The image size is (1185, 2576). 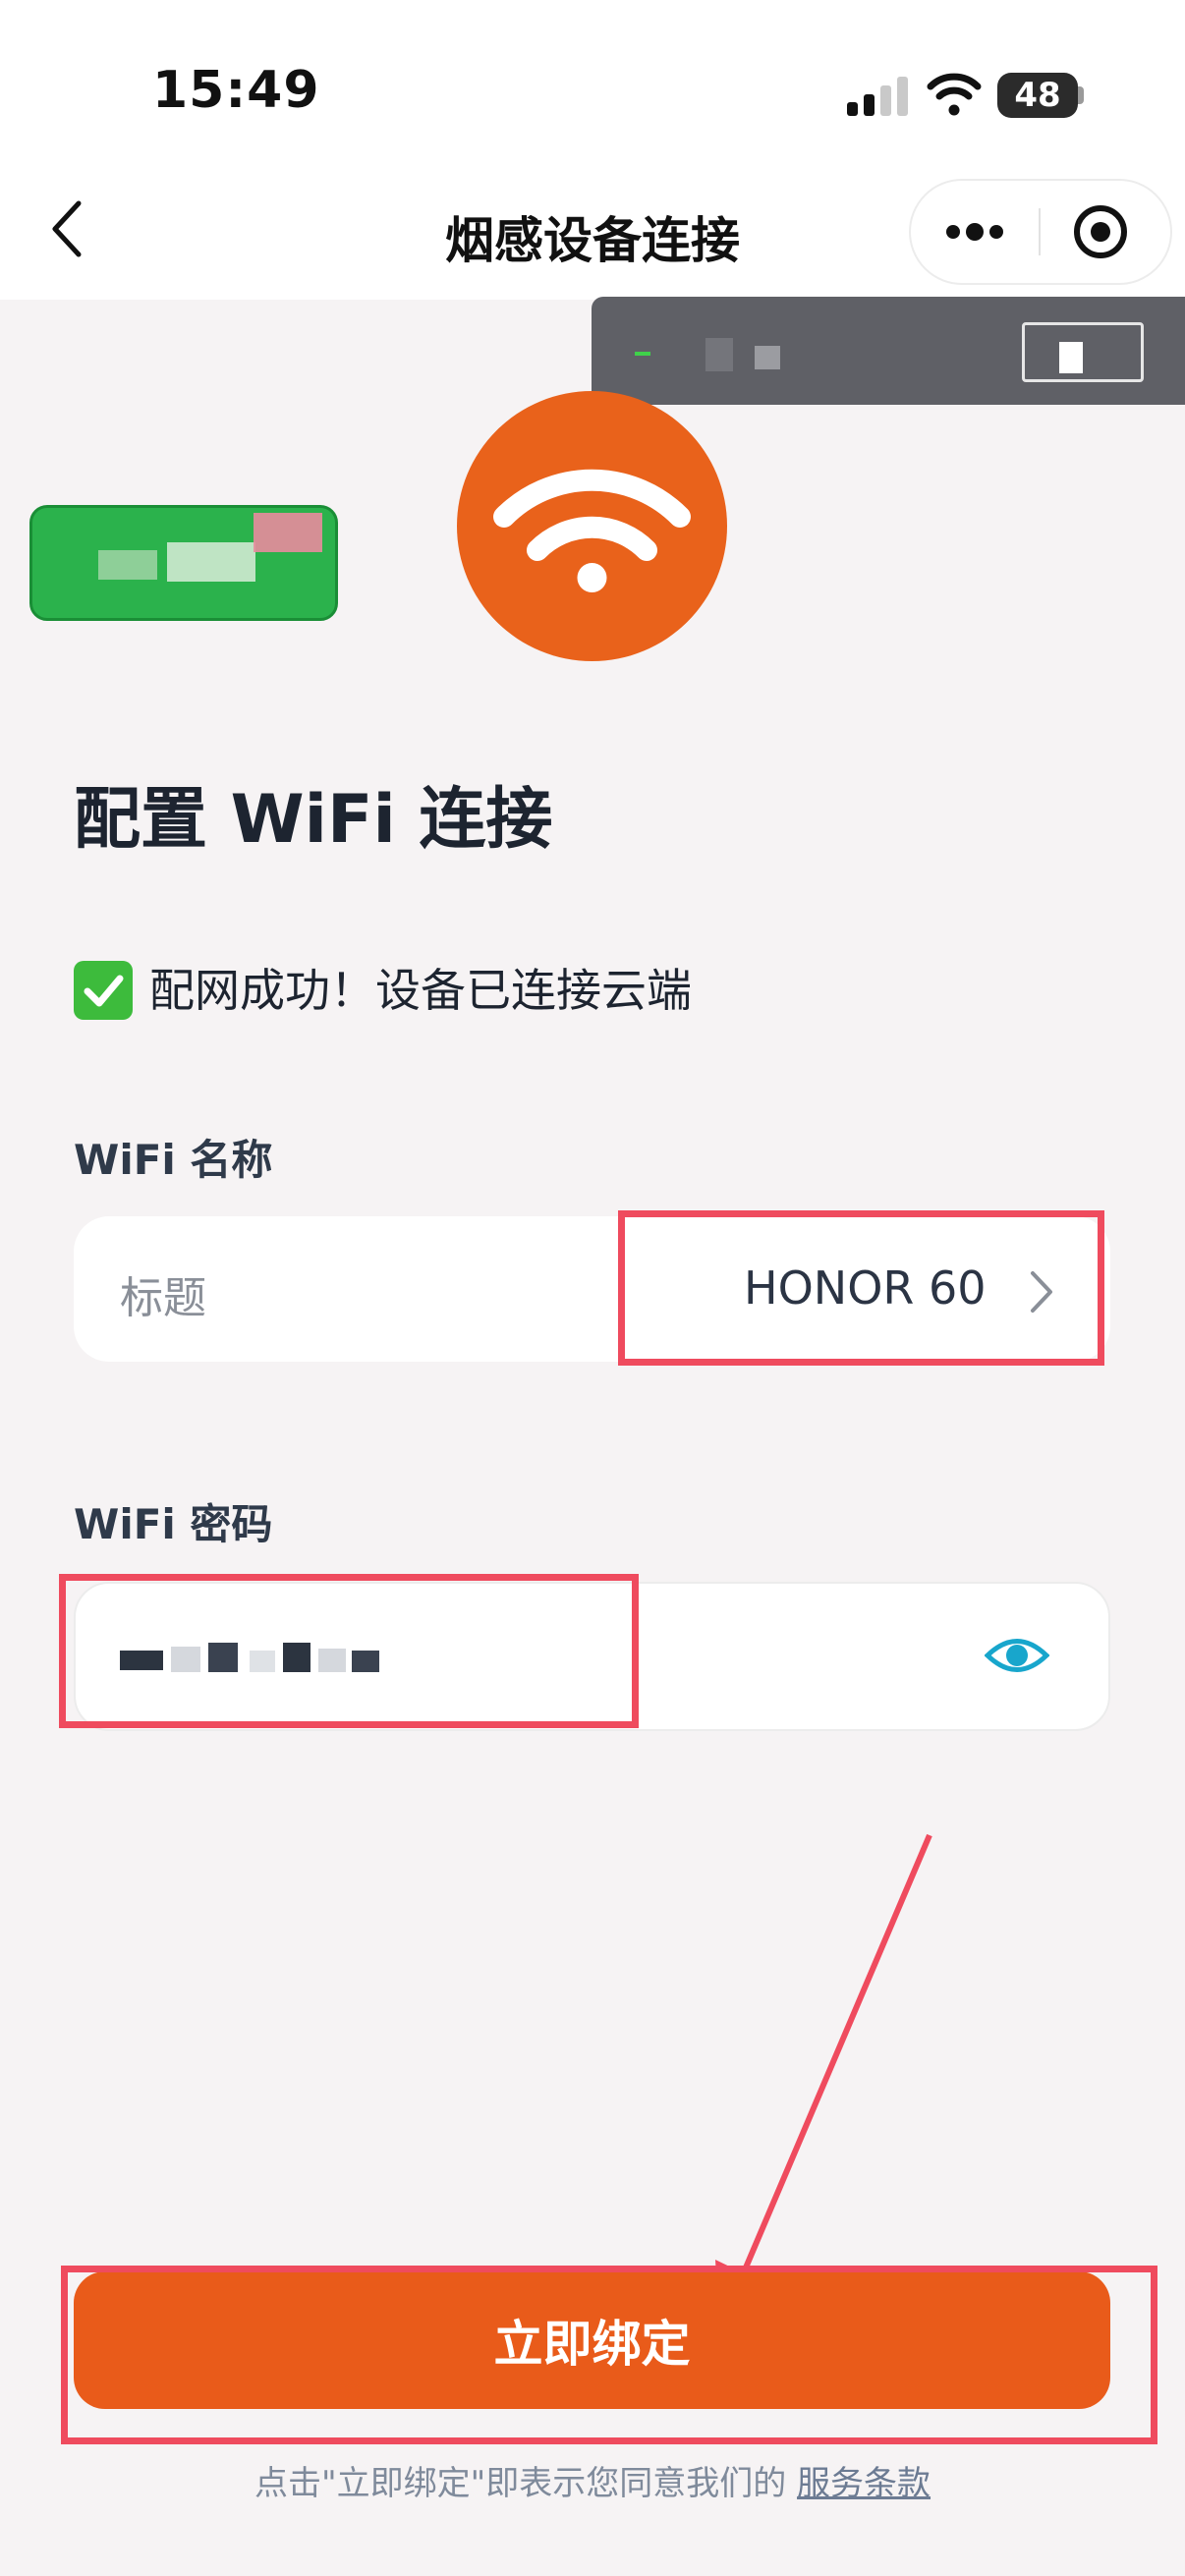 I want to click on terms-prefix: 点击"立即绑定"即表示您同意我们的, so click(x=521, y=2483).